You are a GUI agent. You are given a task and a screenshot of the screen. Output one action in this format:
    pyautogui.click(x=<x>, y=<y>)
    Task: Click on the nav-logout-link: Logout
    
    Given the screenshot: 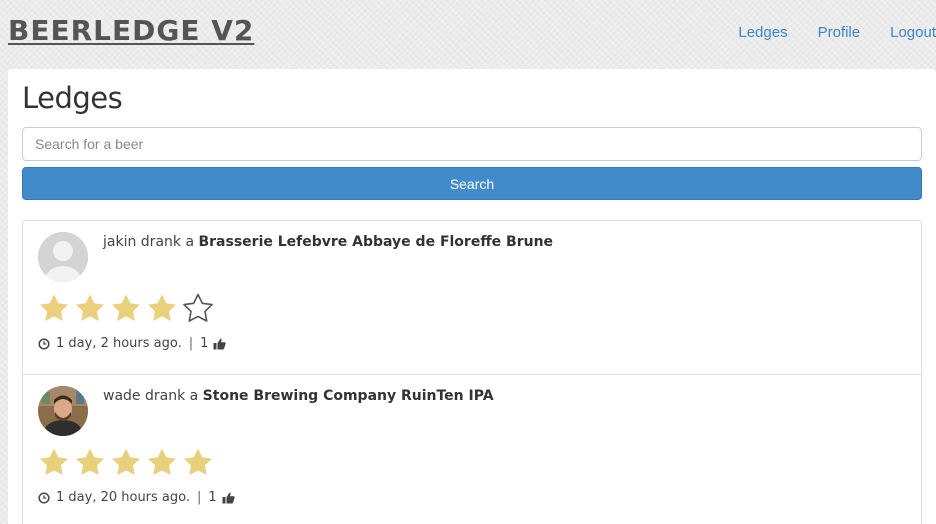 What is the action you would take?
    pyautogui.click(x=913, y=32)
    